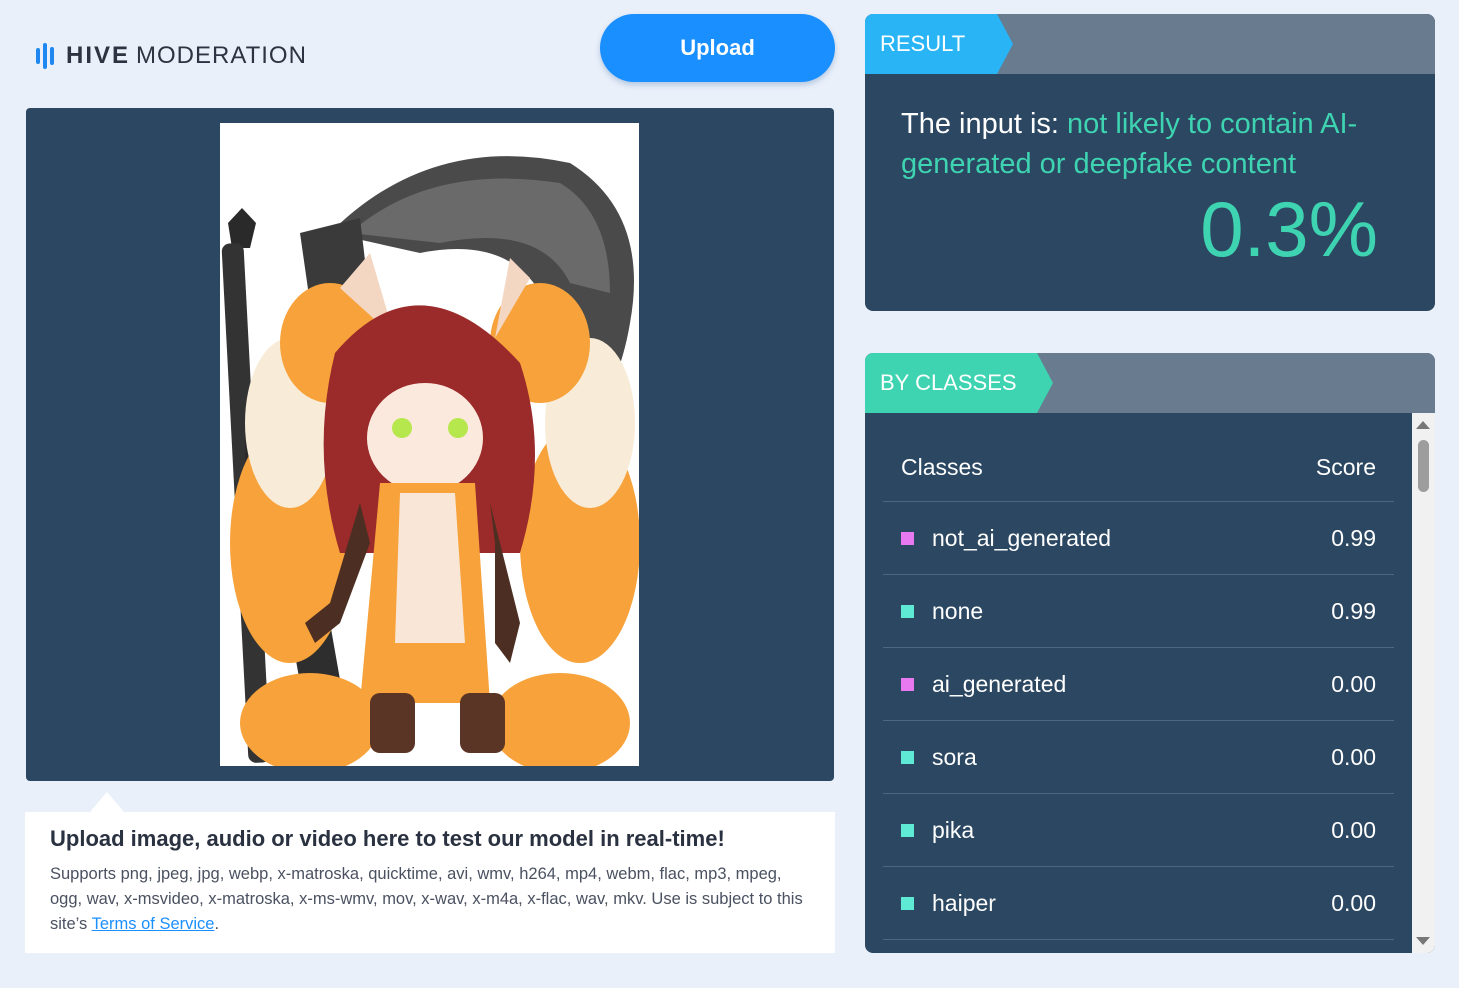 The width and height of the screenshot is (1459, 988). I want to click on info-desc-end: ., so click(217, 924).